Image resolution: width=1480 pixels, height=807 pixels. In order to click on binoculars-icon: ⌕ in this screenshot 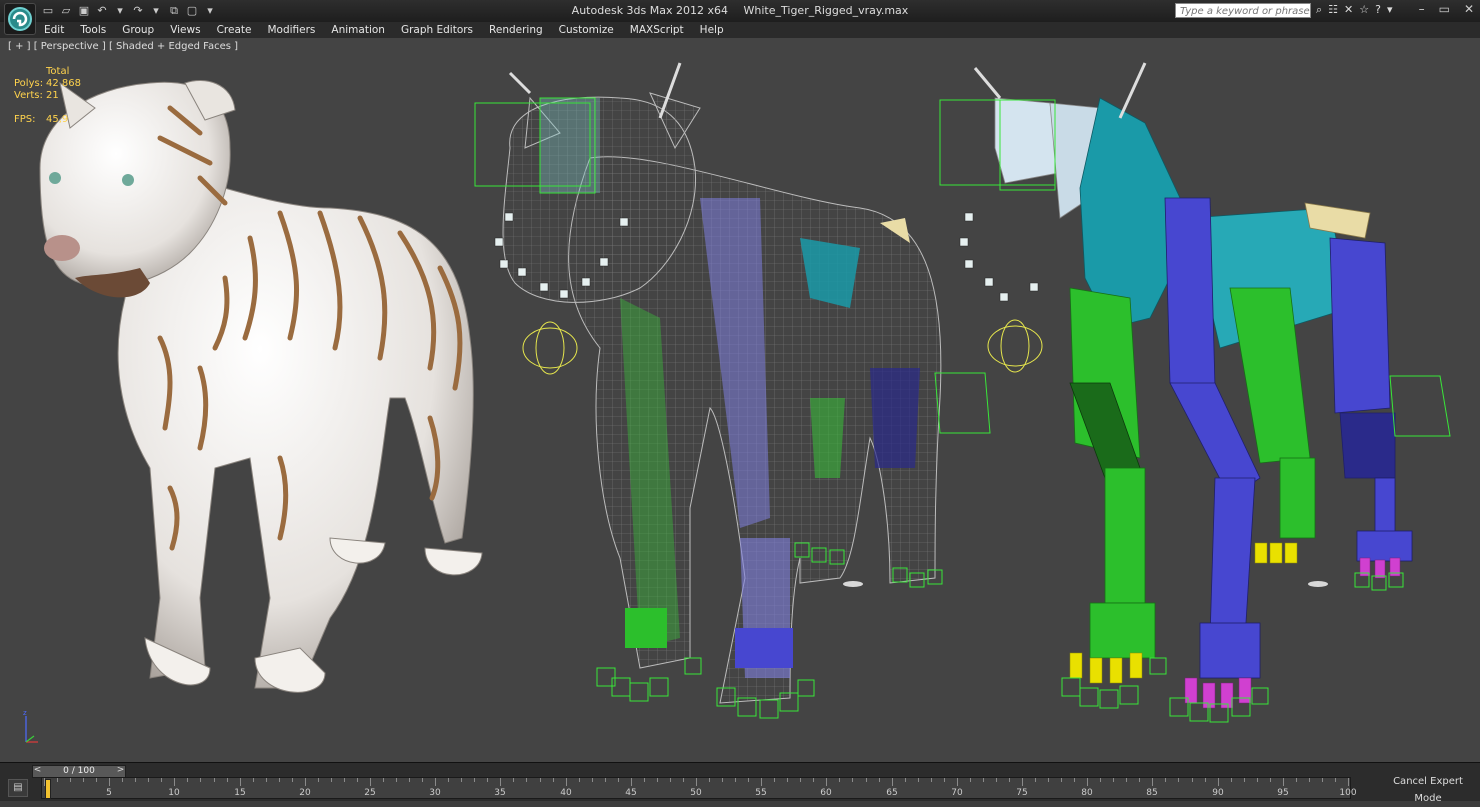, I will do `click(1319, 10)`.